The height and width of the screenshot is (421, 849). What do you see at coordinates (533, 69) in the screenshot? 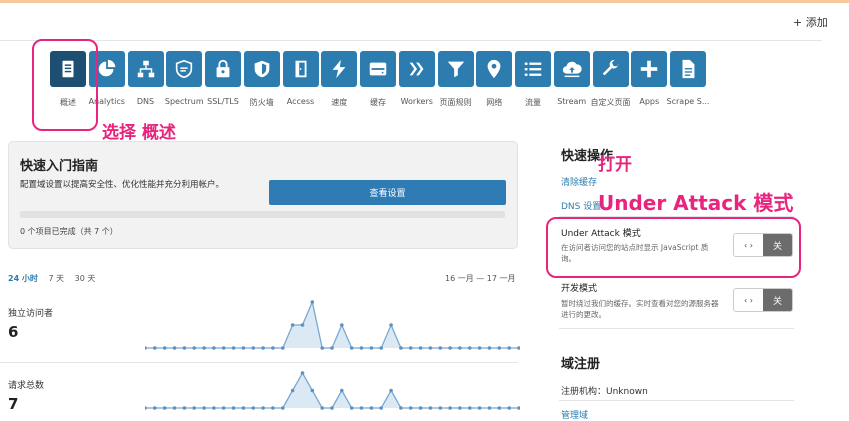
I see `list-icon` at bounding box center [533, 69].